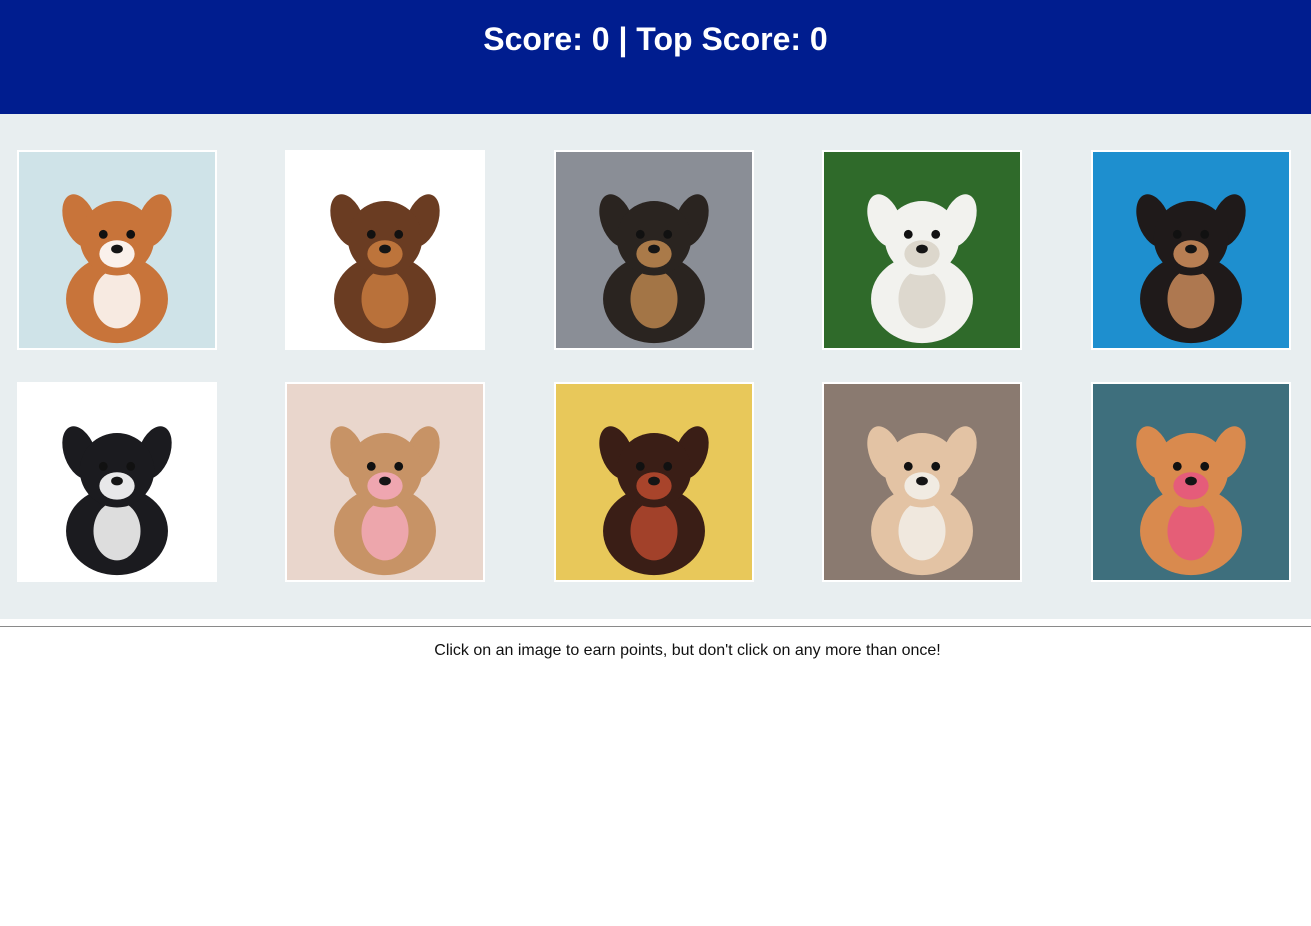  Describe the element at coordinates (655, 39) in the screenshot. I see `score-display: Score: 0 | Top Score: 0` at that location.